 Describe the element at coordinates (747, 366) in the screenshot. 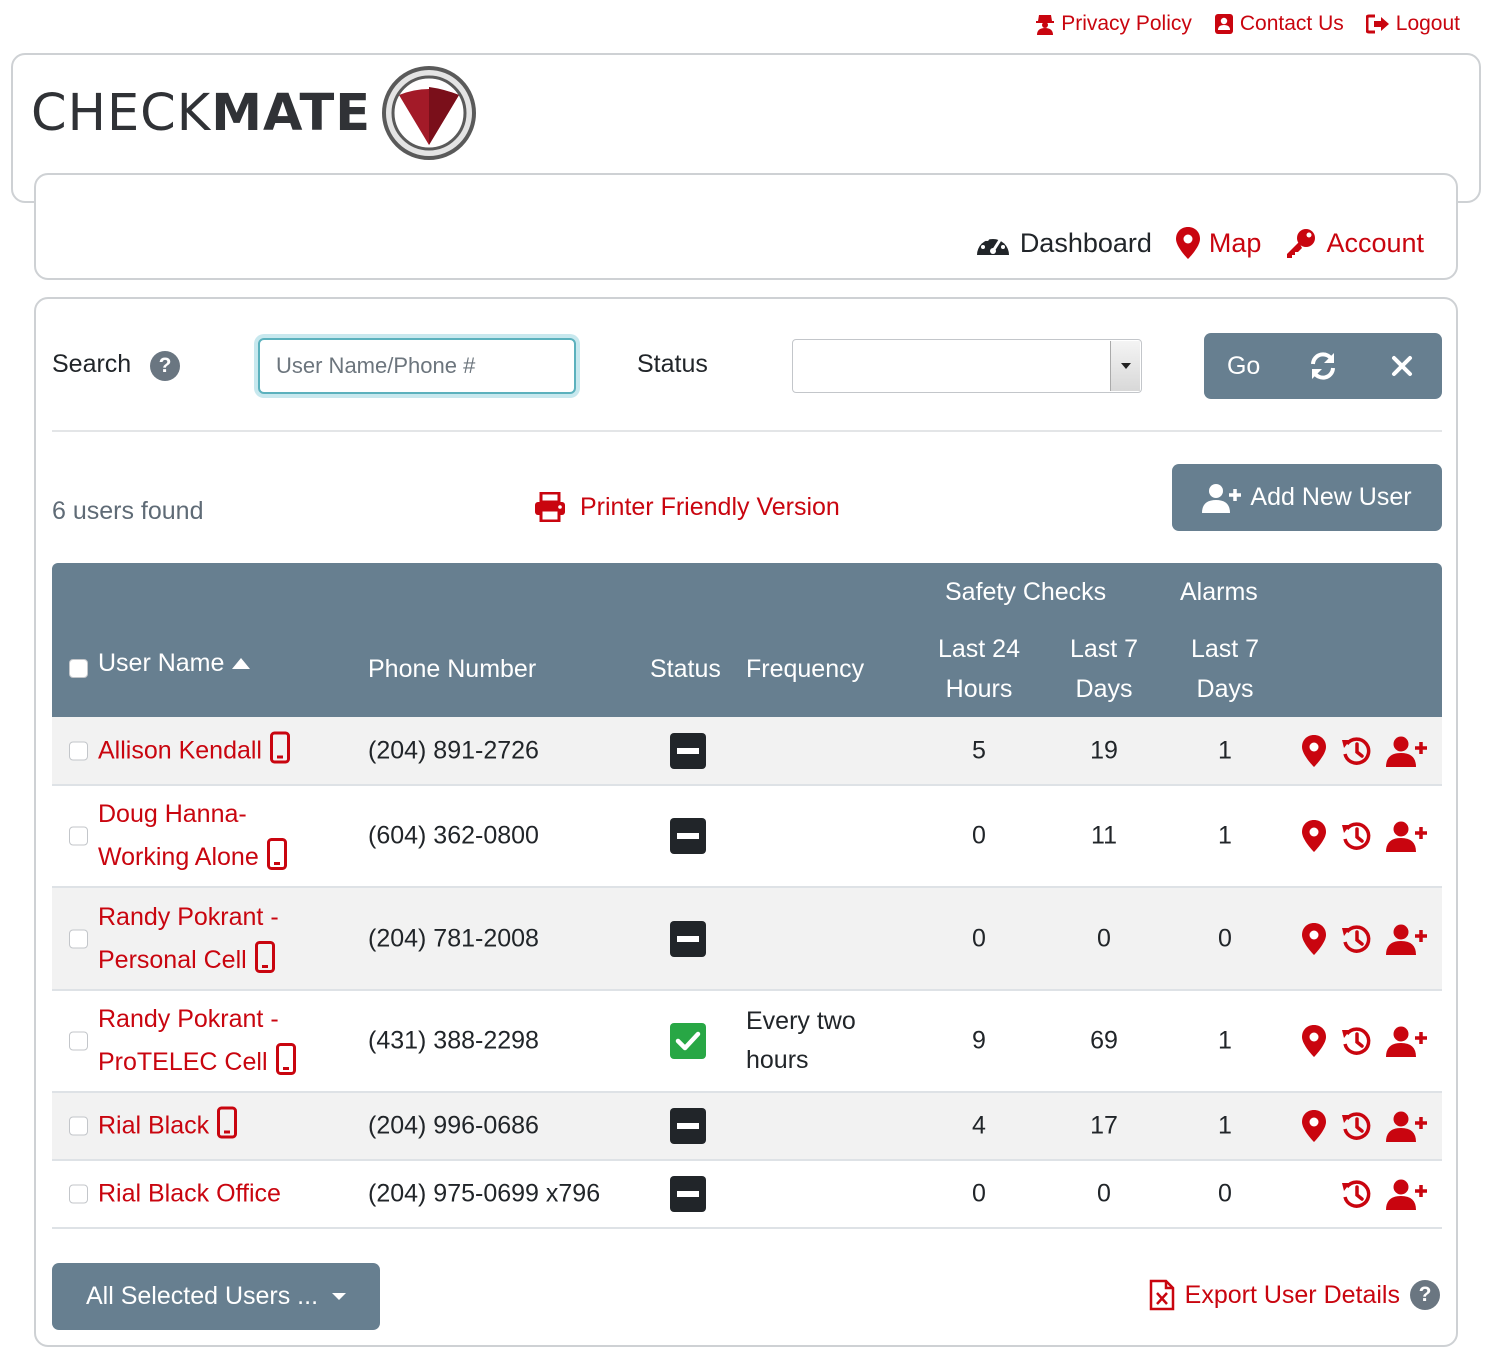

I see `search-bar: Search ? Status Go` at that location.